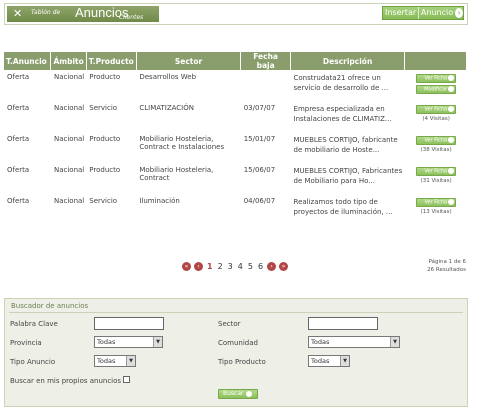 The height and width of the screenshot is (417, 480). What do you see at coordinates (106, 342) in the screenshot?
I see `provincia-value: Todas` at bounding box center [106, 342].